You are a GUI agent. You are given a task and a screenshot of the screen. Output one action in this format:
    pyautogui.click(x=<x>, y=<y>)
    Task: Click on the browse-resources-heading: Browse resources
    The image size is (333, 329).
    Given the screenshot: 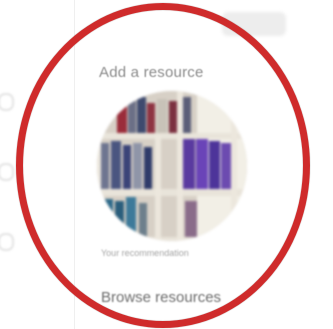 What is the action you would take?
    pyautogui.click(x=161, y=297)
    